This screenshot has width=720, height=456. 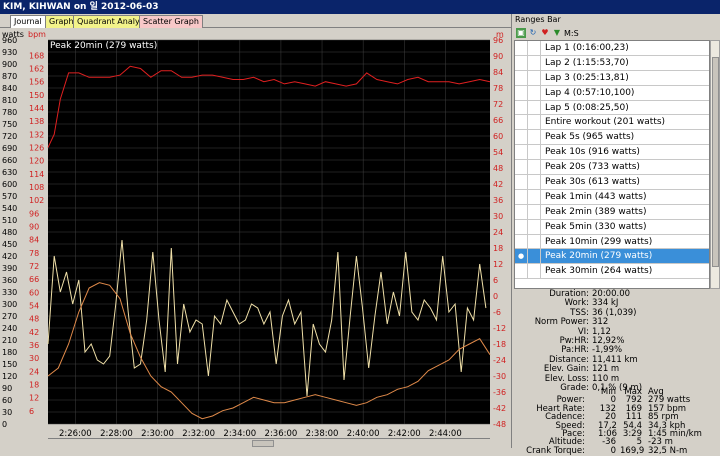 I want to click on watts-tick-label: 660, so click(x=9, y=160).